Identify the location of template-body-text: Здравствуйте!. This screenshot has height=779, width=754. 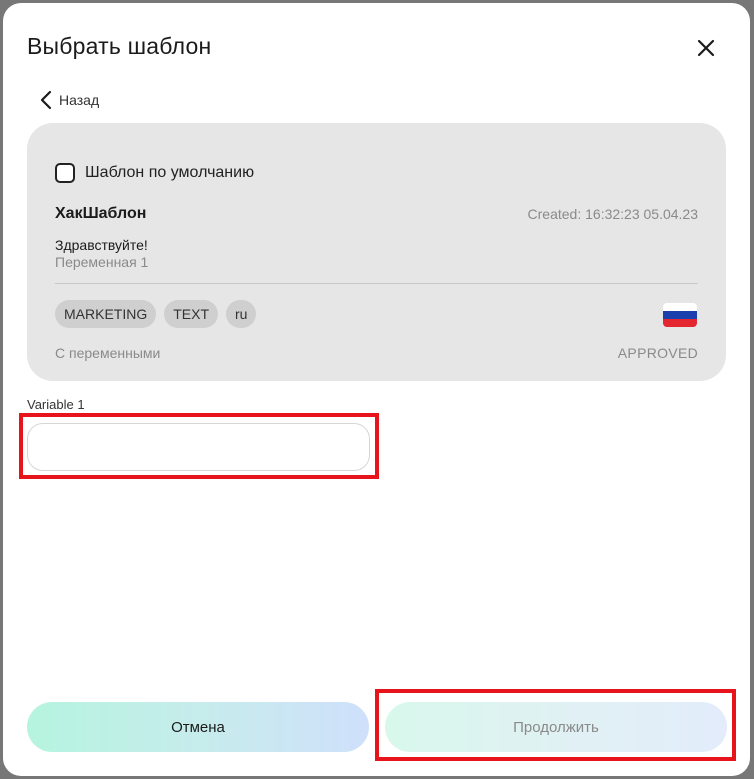
(101, 245).